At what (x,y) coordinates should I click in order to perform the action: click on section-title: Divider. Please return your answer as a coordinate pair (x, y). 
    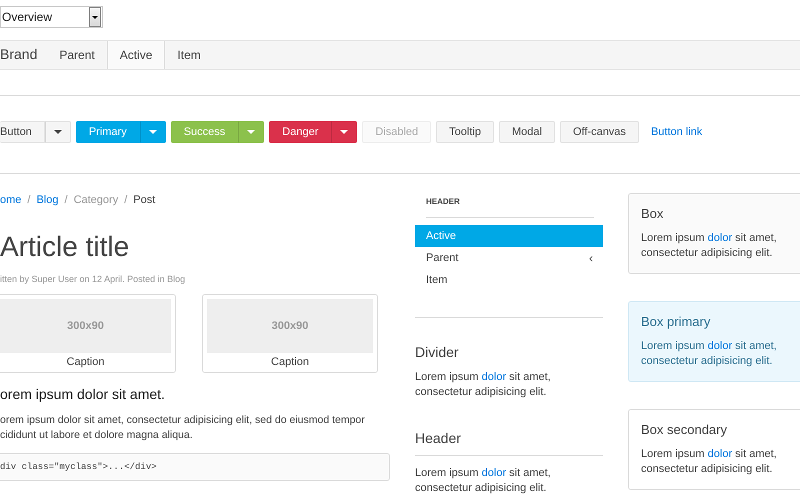
    Looking at the image, I should click on (437, 352).